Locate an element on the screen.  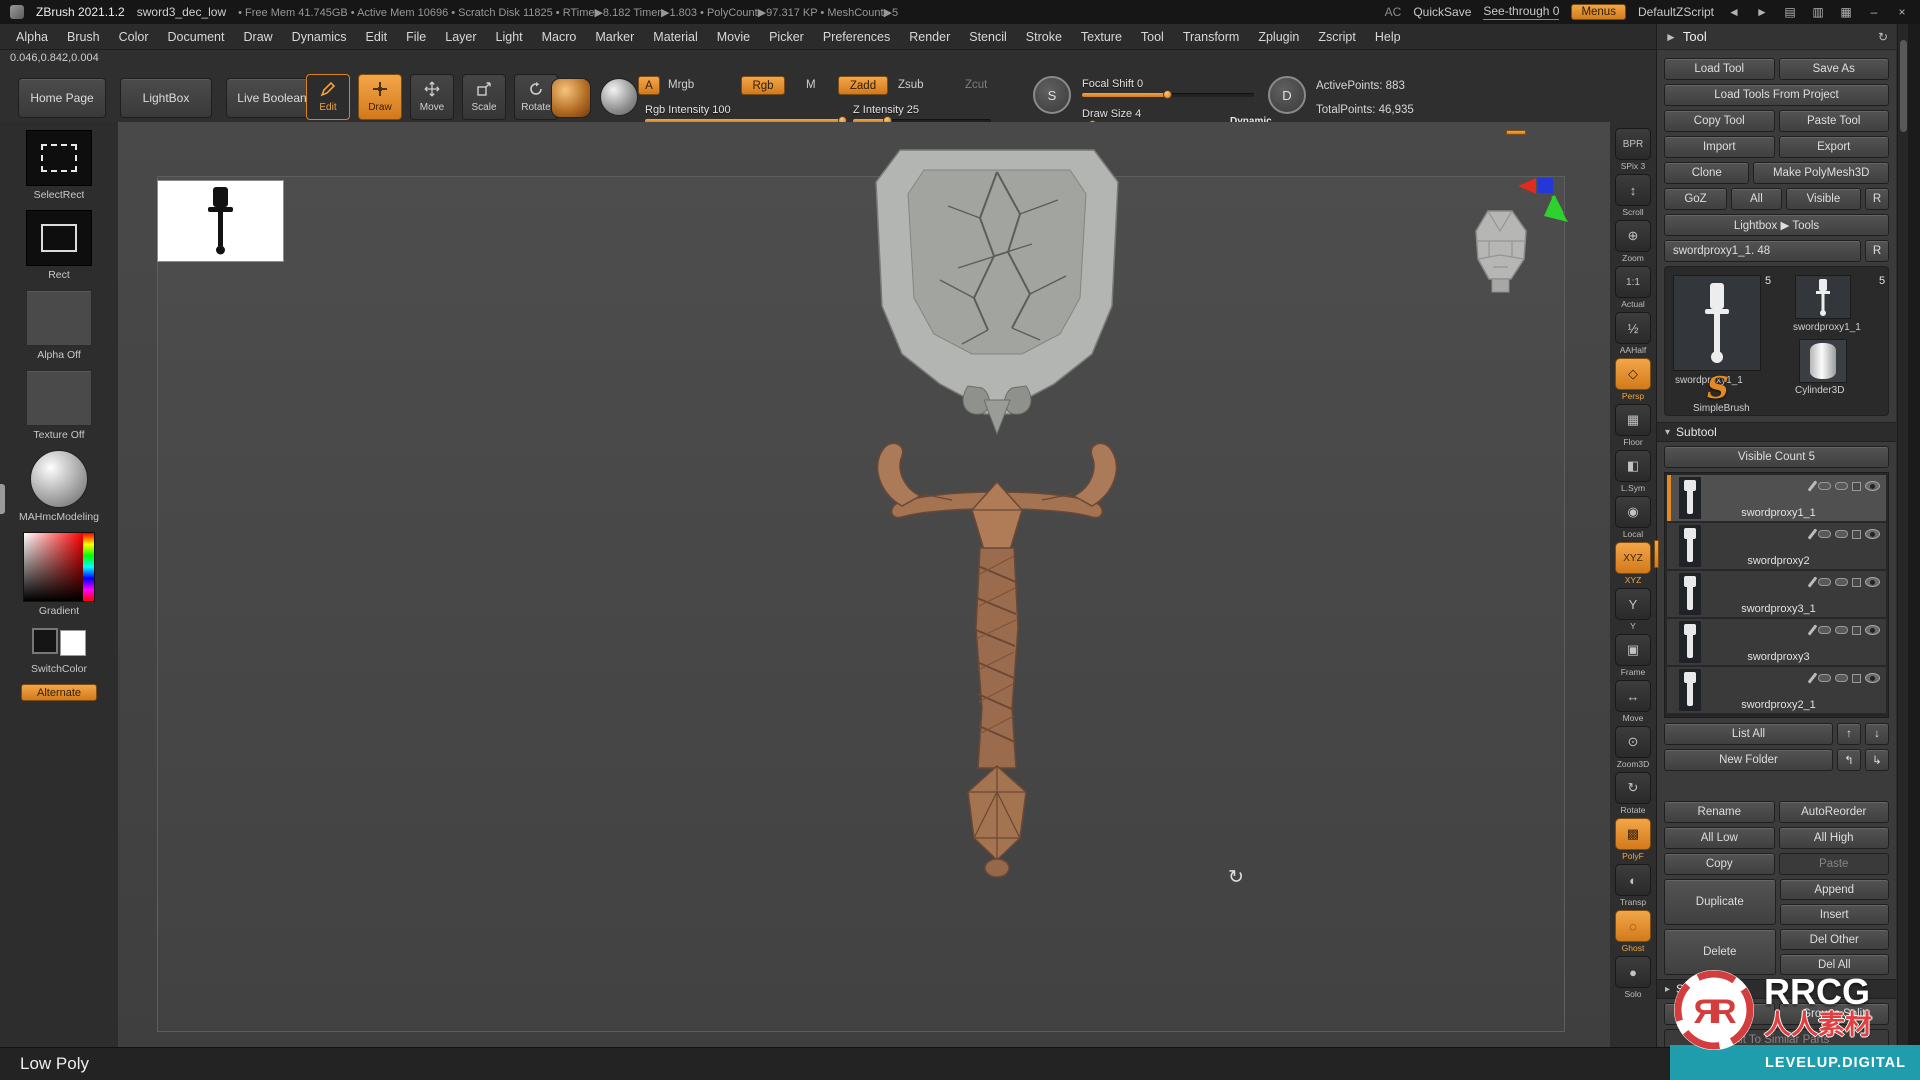
load-tools-from-project-button: Load Tools From Project is located at coordinates (1776, 95).